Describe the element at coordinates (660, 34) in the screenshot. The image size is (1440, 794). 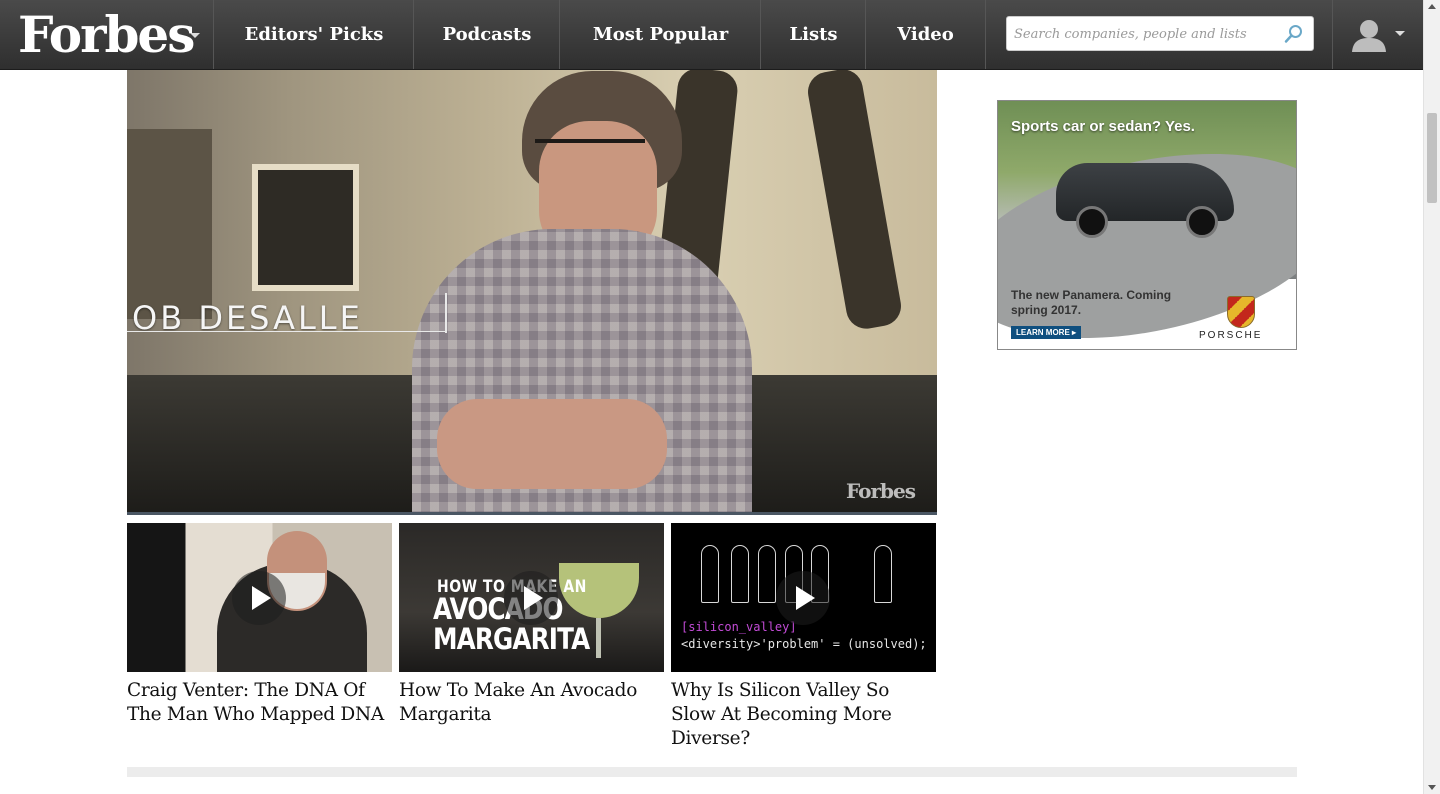
I see `nav-most-popular: Most Popular` at that location.